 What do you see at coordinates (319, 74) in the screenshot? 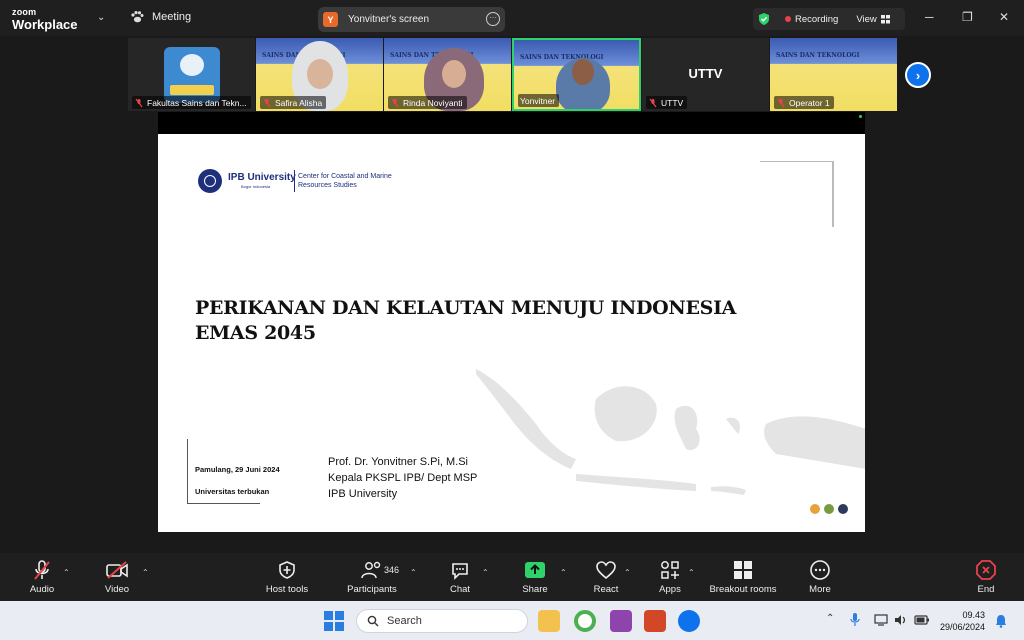
I see `participant-tile: SAINS DAN TEKNOLOGI Safira Alisha` at bounding box center [319, 74].